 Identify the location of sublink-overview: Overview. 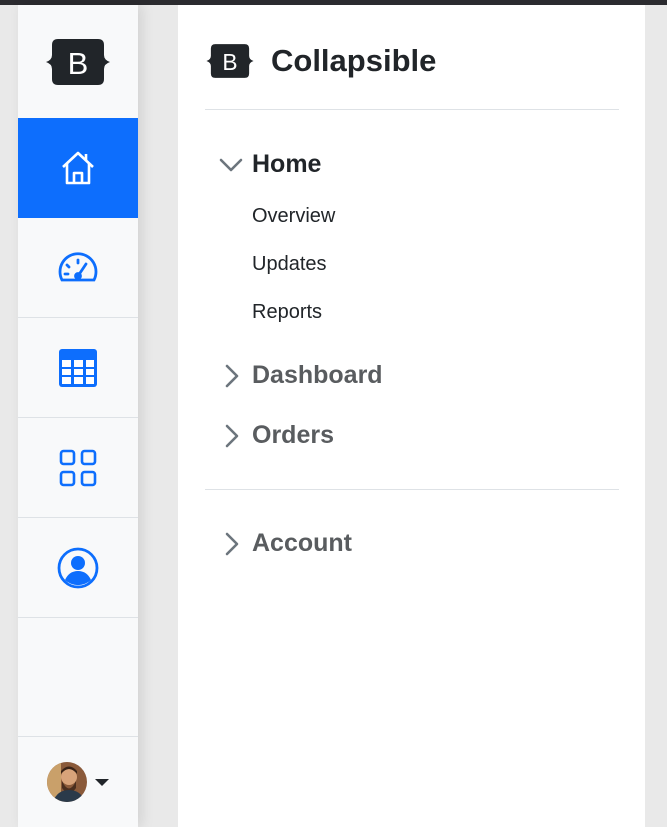
(293, 216).